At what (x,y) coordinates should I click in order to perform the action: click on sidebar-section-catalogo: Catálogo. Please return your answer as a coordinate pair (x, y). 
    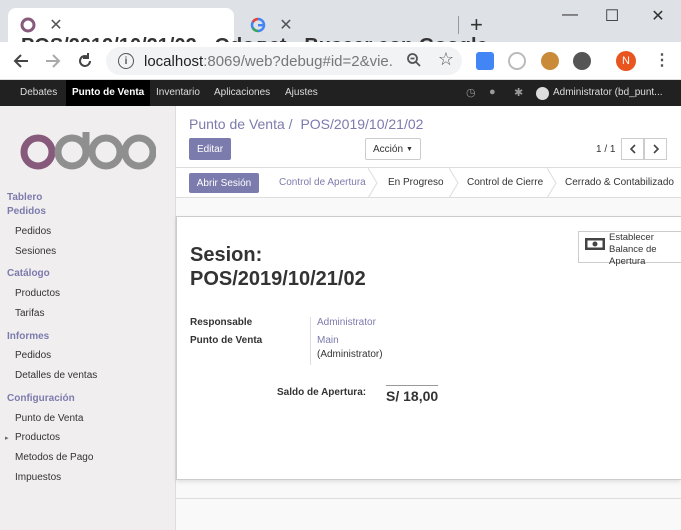
    Looking at the image, I should click on (28, 273).